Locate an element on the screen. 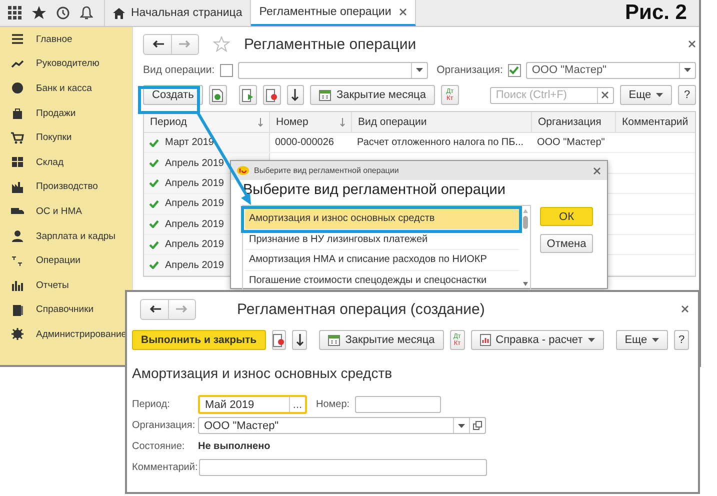 The width and height of the screenshot is (717, 496). sidebar-item: Руководителю is located at coordinates (50, 64).